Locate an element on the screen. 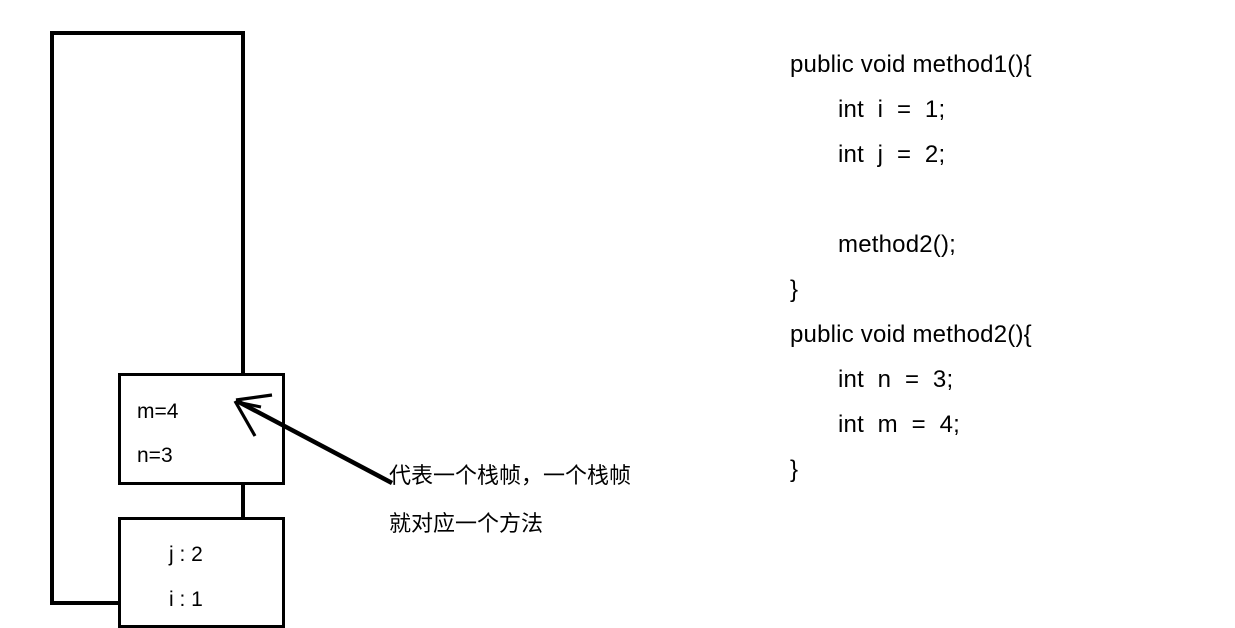 Image resolution: width=1235 pixels, height=628 pixels. code-line-7: public void method2(){ is located at coordinates (911, 334).